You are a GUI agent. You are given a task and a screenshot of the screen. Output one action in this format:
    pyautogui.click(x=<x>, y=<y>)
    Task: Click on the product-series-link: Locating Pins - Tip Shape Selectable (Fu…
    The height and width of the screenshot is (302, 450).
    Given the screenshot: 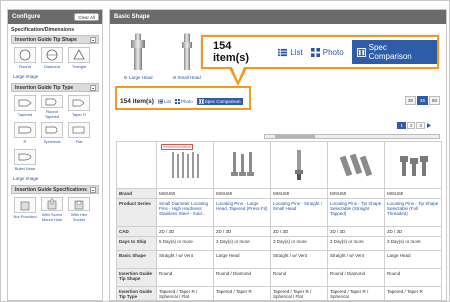 What is the action you would take?
    pyautogui.click(x=413, y=212)
    